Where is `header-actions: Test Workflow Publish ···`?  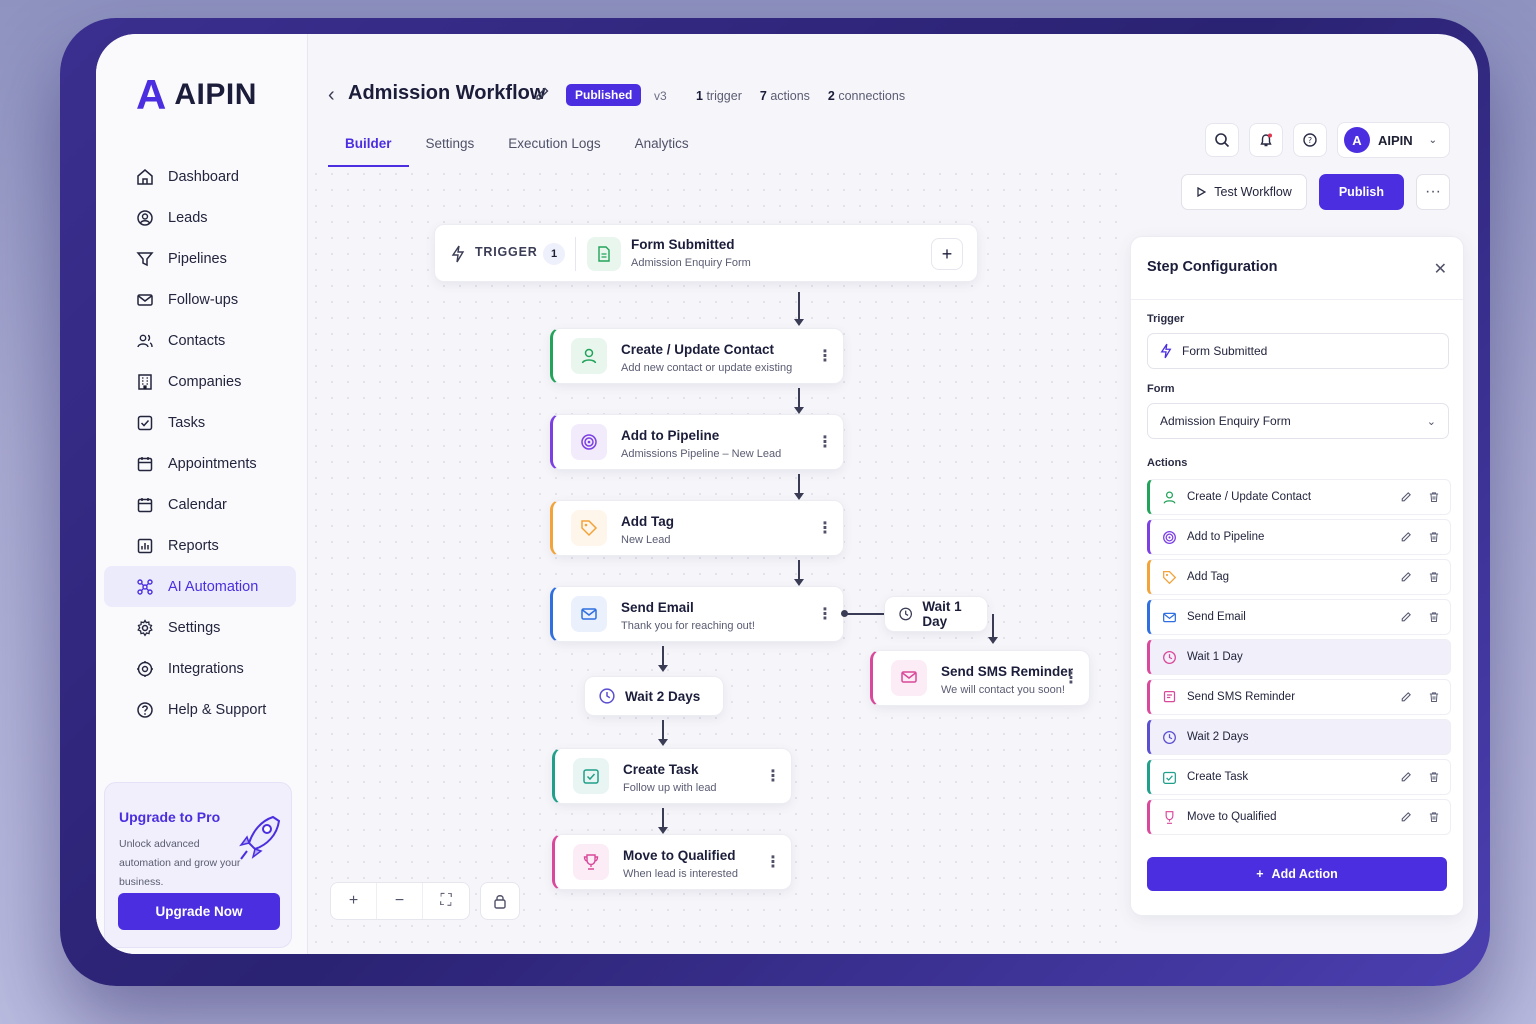 header-actions: Test Workflow Publish ··· is located at coordinates (1315, 192).